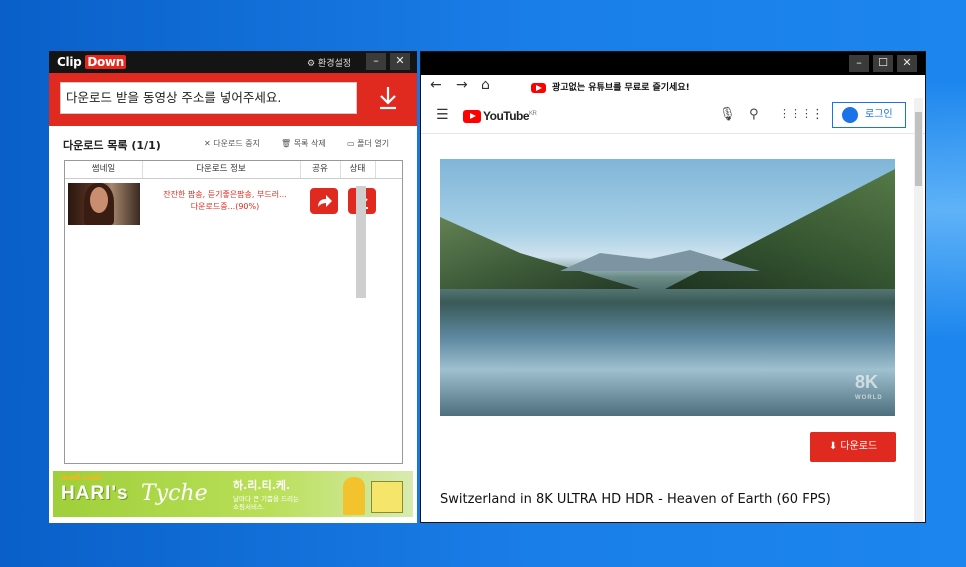 The height and width of the screenshot is (567, 966). What do you see at coordinates (533, 114) in the screenshot?
I see `youtube-region: KR` at bounding box center [533, 114].